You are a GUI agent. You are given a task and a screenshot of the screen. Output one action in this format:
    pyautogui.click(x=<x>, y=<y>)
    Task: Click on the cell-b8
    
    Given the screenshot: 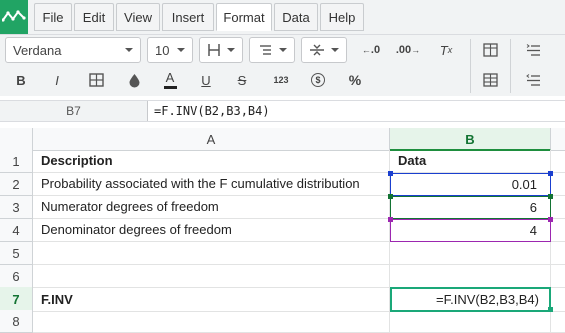 What is the action you would take?
    pyautogui.click(x=470, y=321)
    